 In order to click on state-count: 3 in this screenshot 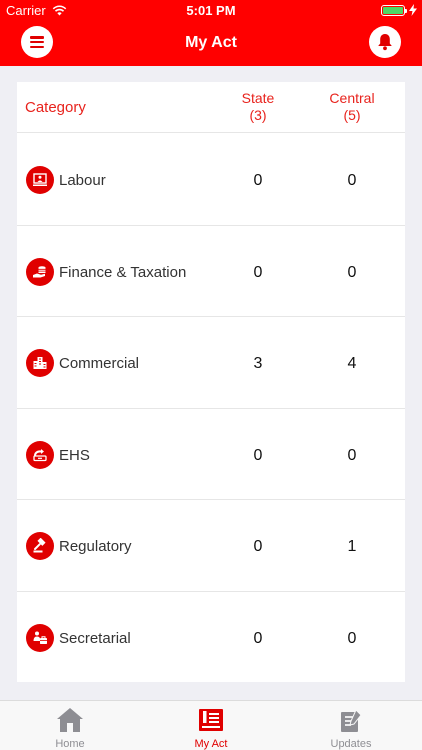, I will do `click(258, 363)`.